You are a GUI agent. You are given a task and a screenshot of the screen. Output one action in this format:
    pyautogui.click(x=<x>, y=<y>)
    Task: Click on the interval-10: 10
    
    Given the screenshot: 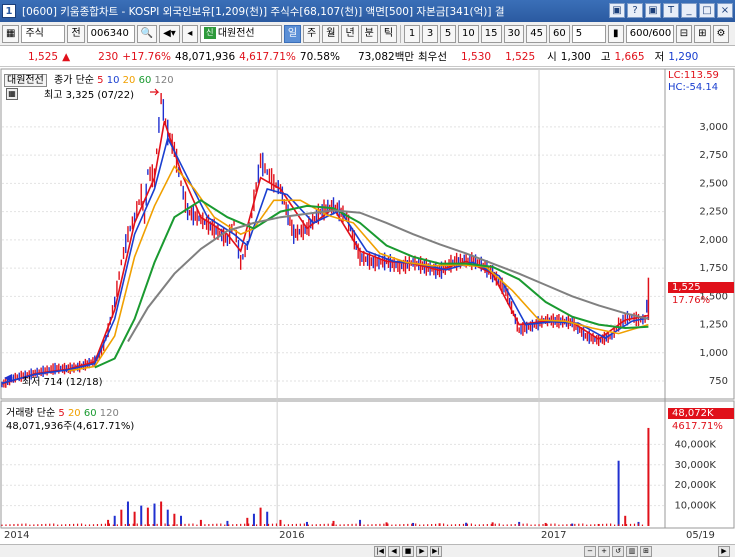 What is the action you would take?
    pyautogui.click(x=468, y=33)
    